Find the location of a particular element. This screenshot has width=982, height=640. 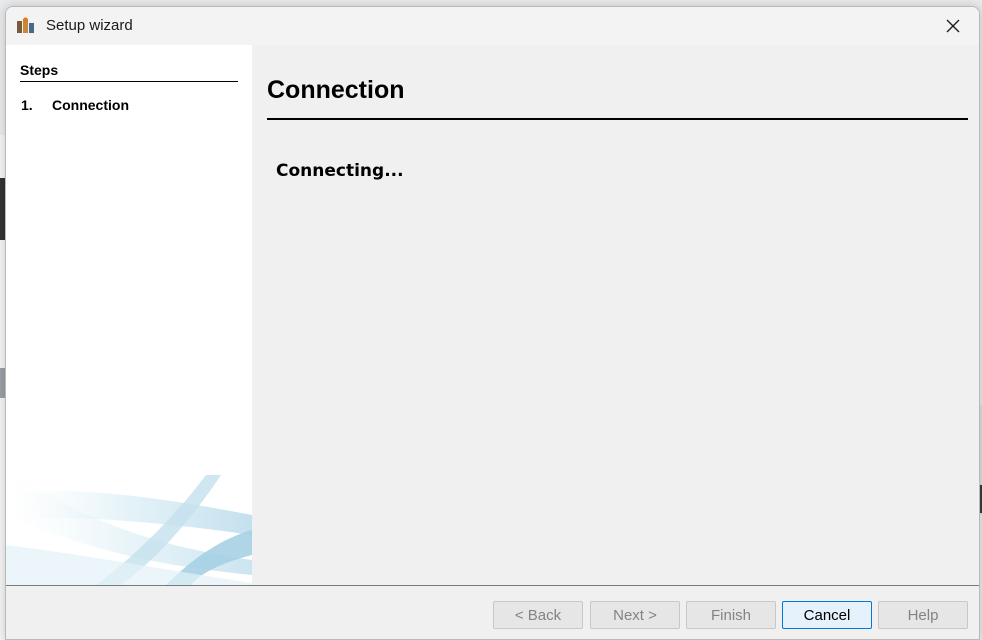

step-label: Connection is located at coordinates (90, 105).